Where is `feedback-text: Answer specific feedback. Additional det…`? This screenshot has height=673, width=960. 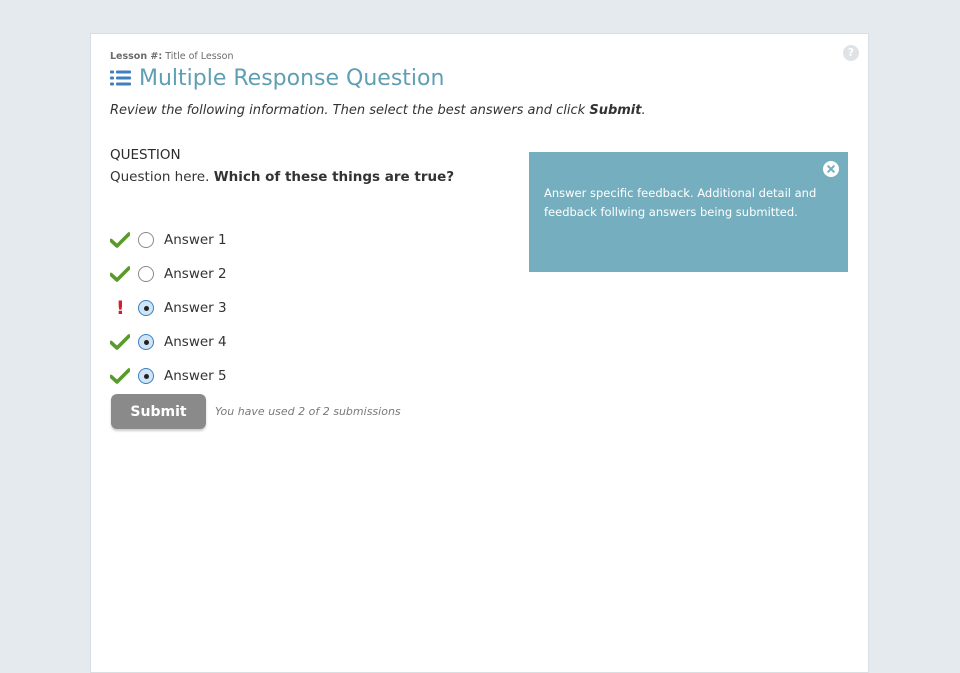 feedback-text: Answer specific feedback. Additional det… is located at coordinates (680, 202).